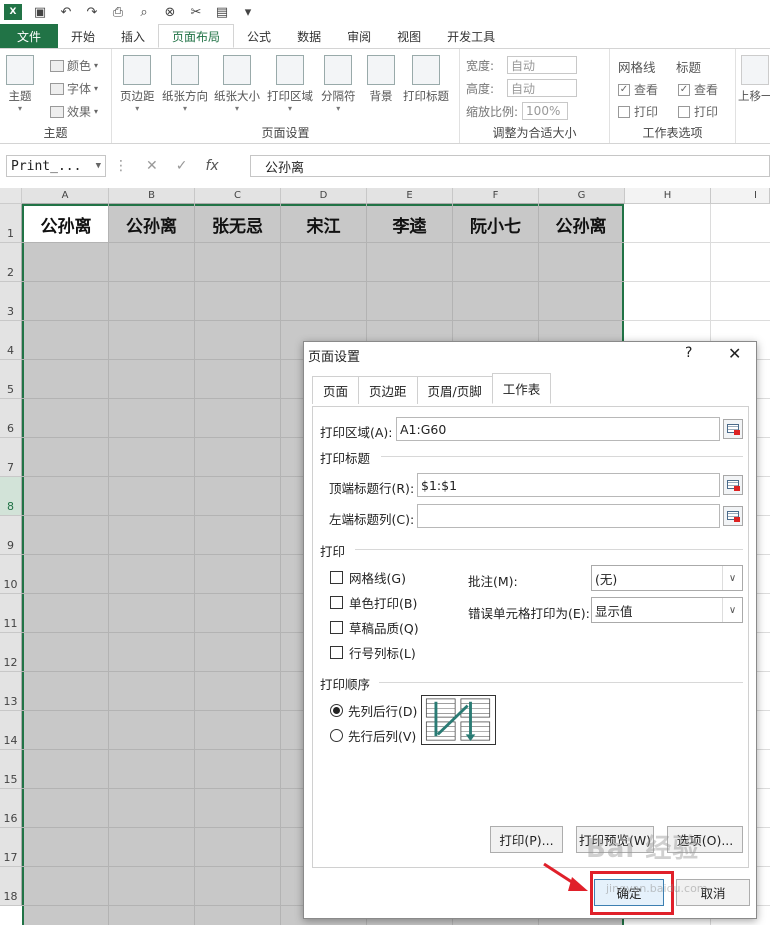 Image resolution: width=770 pixels, height=925 pixels. Describe the element at coordinates (338, 84) in the screenshot. I see `breaks-button: 分隔符 ▾` at that location.